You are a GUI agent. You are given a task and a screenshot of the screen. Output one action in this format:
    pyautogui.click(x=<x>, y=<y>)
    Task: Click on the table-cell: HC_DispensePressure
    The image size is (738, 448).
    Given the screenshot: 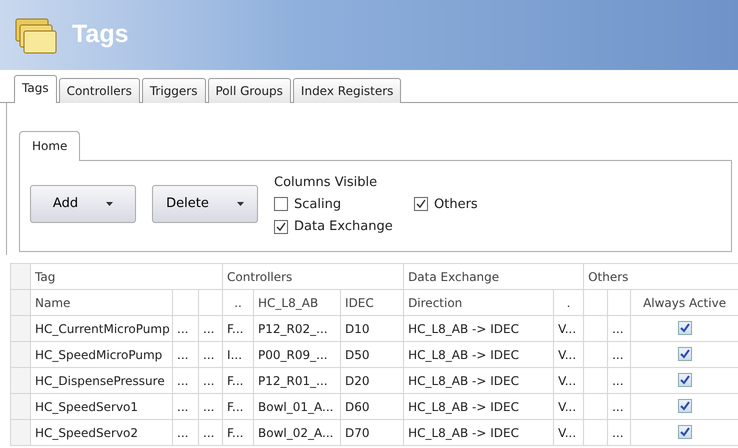 What is the action you would take?
    pyautogui.click(x=101, y=381)
    